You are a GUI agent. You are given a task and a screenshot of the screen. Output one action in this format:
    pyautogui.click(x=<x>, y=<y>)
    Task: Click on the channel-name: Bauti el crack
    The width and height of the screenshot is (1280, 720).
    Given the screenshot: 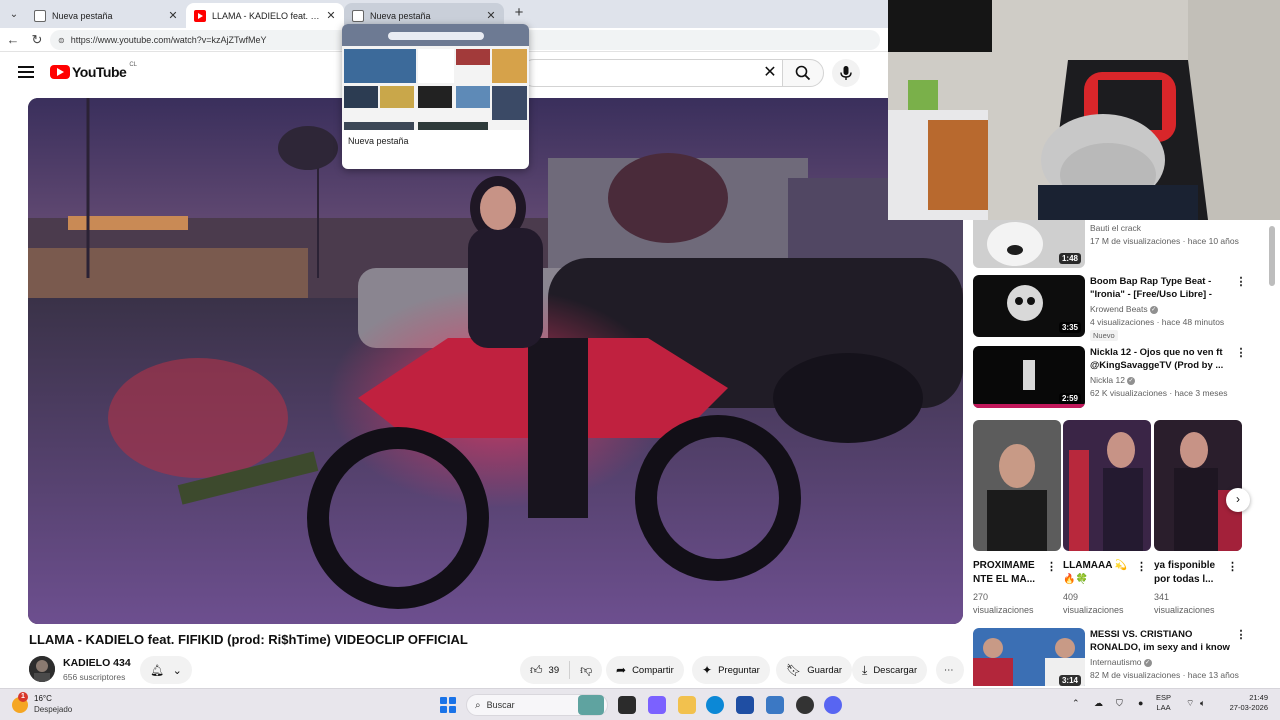 What is the action you would take?
    pyautogui.click(x=1115, y=228)
    